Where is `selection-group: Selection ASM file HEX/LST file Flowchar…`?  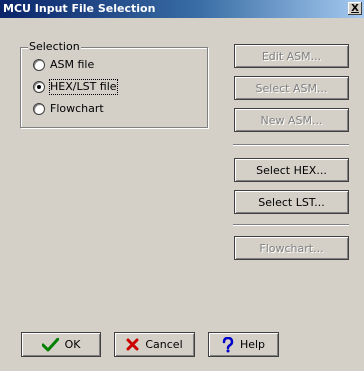
selection-group: Selection ASM file HEX/LST file Flowchar… is located at coordinates (114, 84).